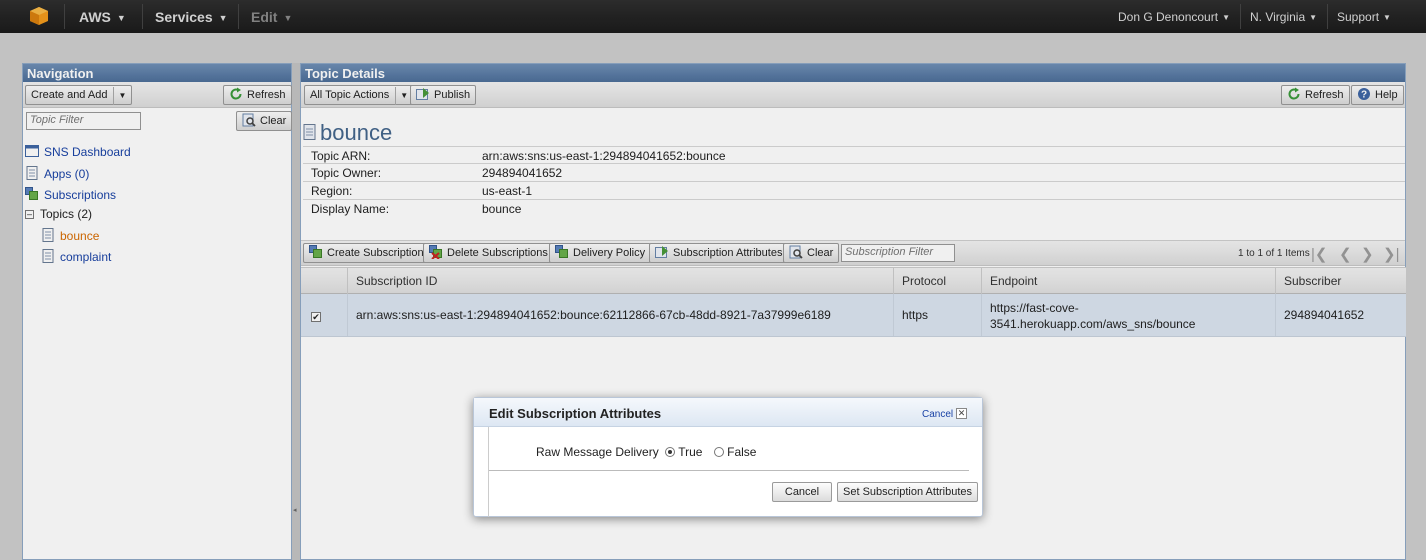 The width and height of the screenshot is (1426, 560). I want to click on radio-false, so click(718, 452).